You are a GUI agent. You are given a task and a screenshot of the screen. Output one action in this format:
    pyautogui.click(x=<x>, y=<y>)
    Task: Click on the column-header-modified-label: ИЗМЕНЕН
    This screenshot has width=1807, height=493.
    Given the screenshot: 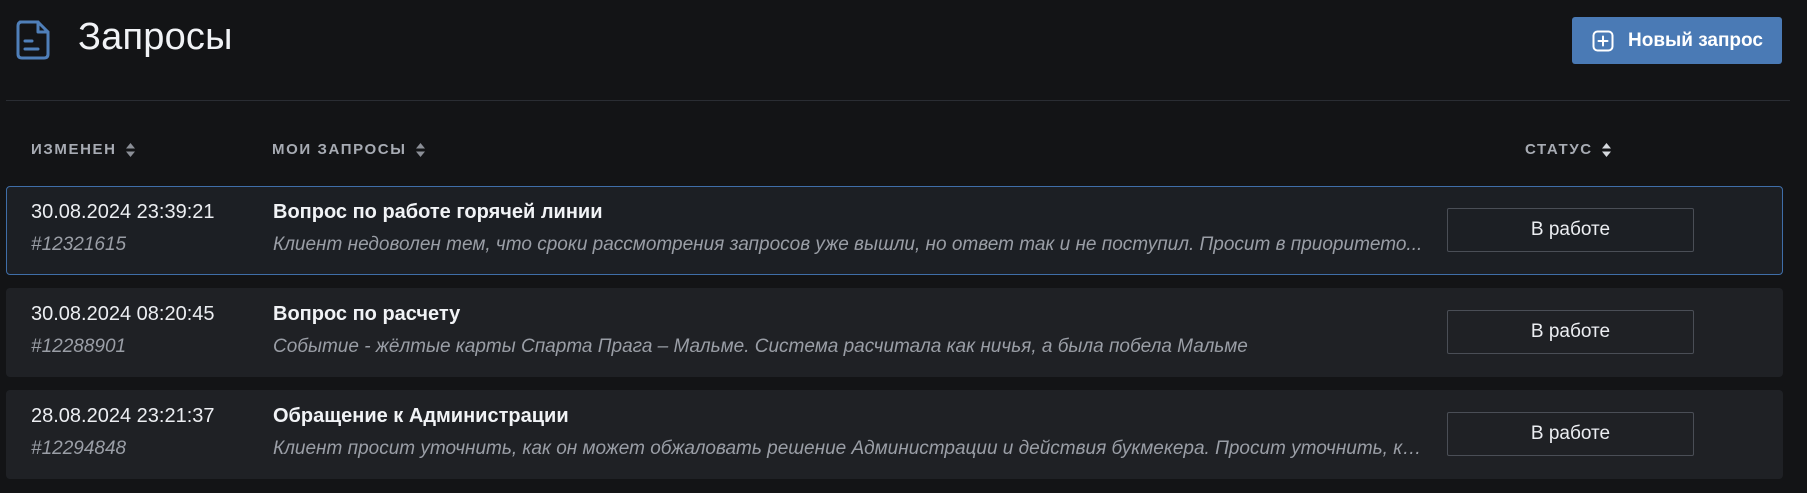 What is the action you would take?
    pyautogui.click(x=74, y=149)
    